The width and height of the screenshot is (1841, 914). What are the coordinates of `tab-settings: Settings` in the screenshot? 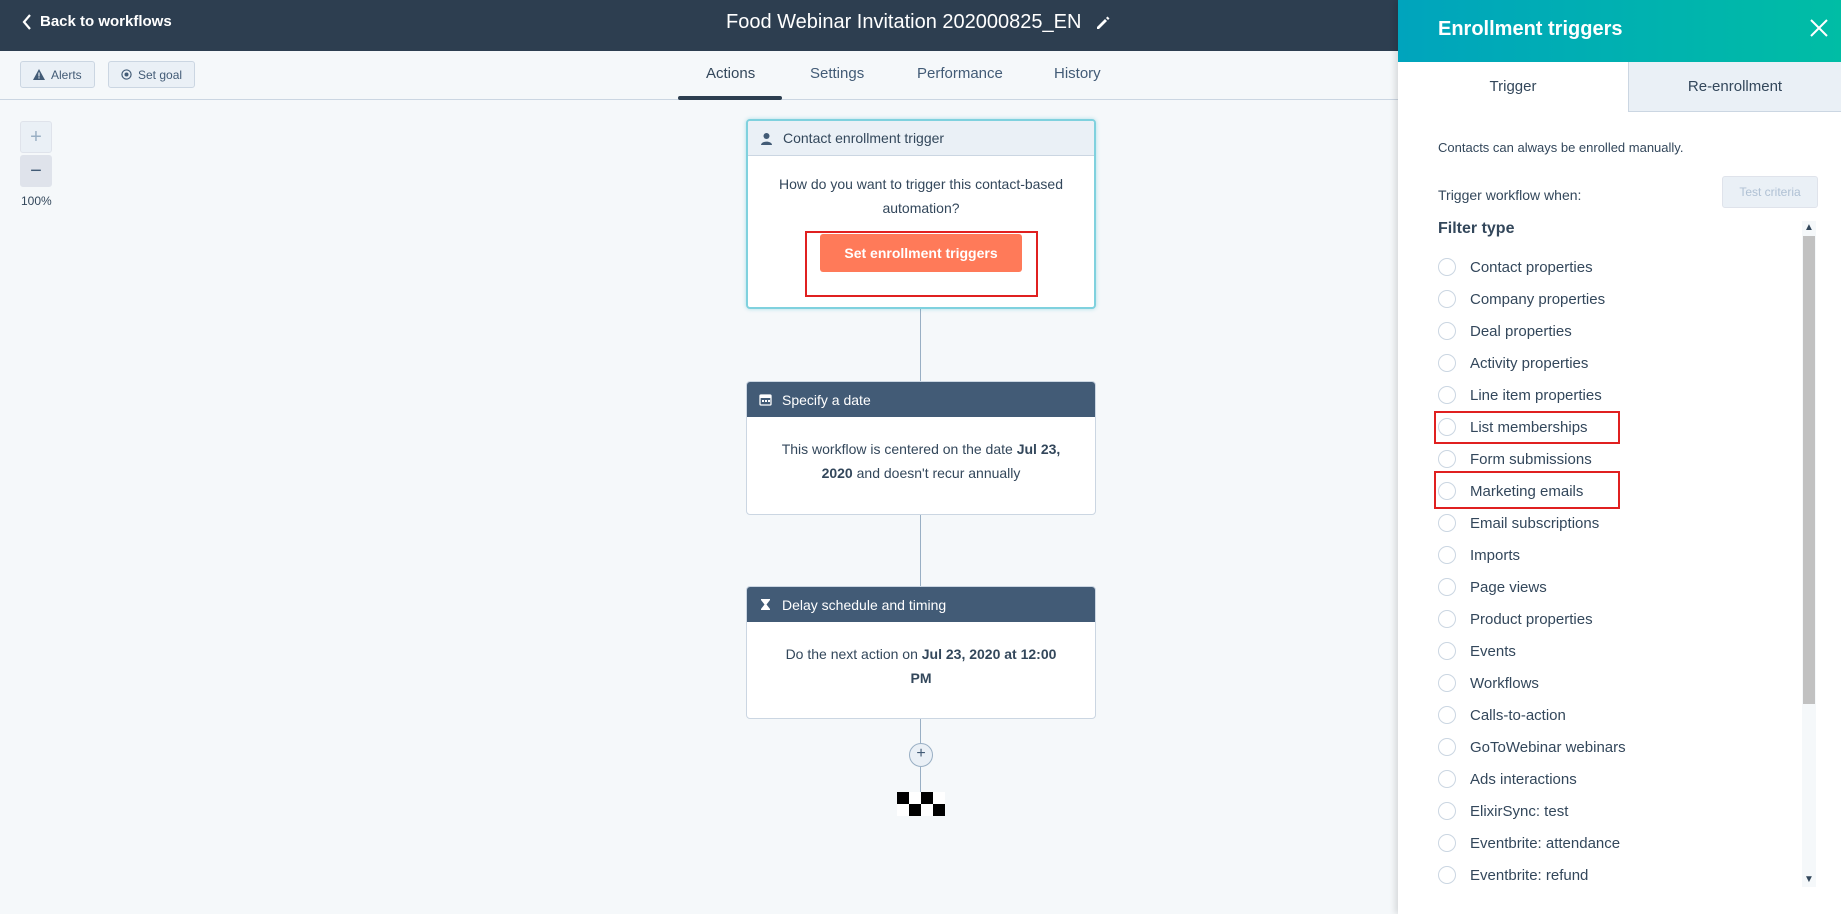 It's located at (837, 73).